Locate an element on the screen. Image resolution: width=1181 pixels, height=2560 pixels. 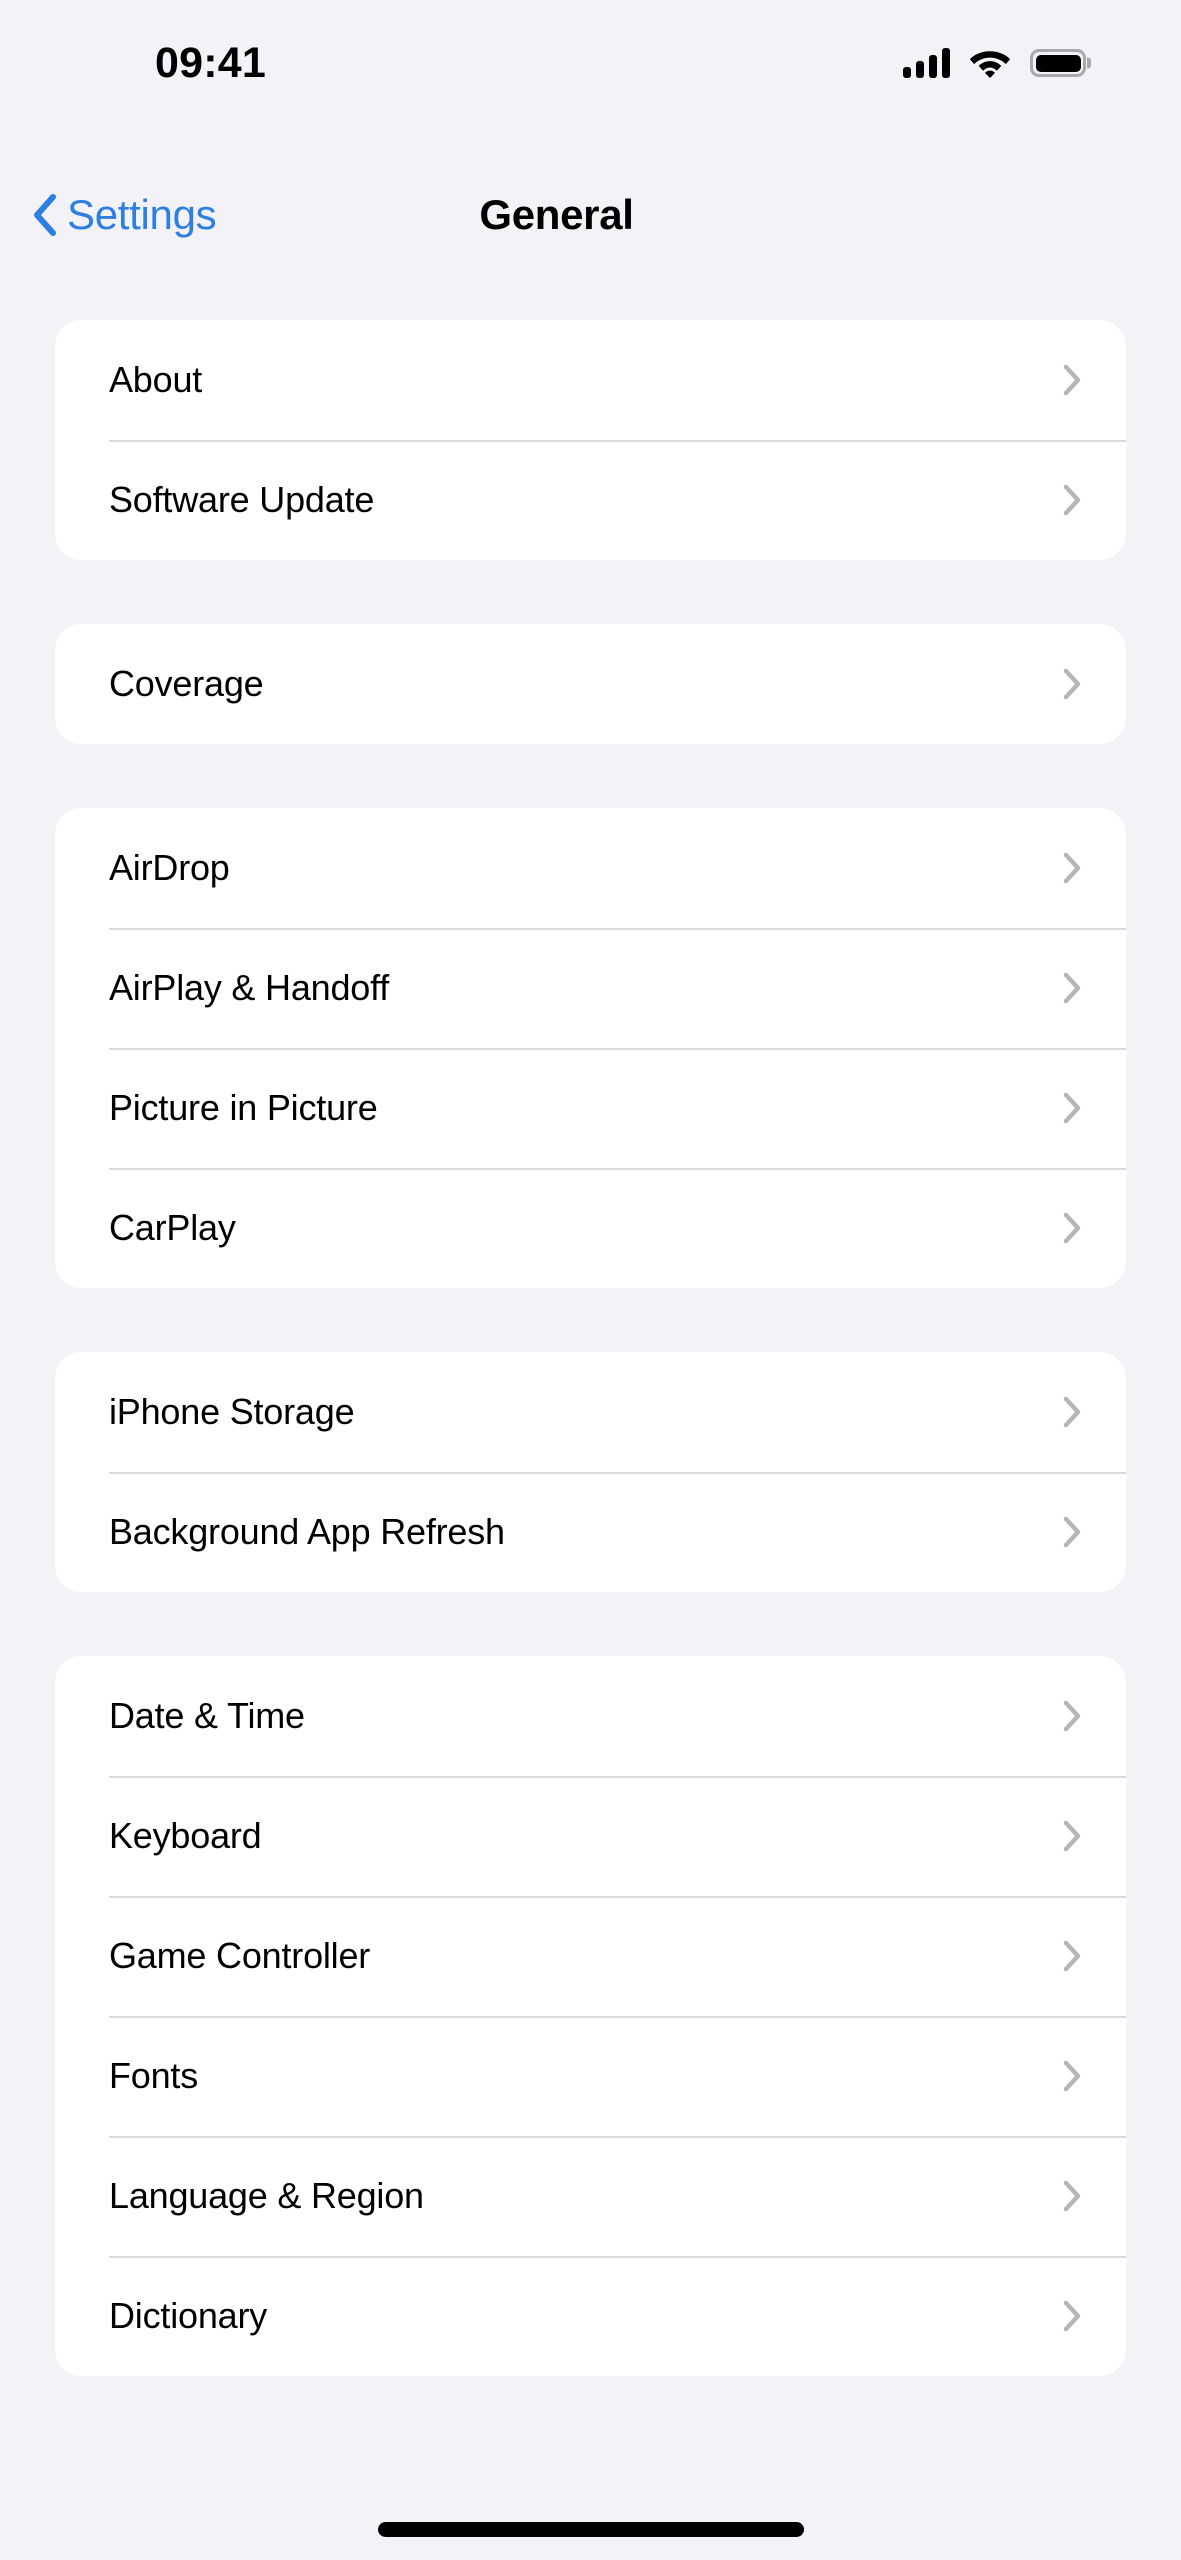
wifi-icon is located at coordinates (990, 63).